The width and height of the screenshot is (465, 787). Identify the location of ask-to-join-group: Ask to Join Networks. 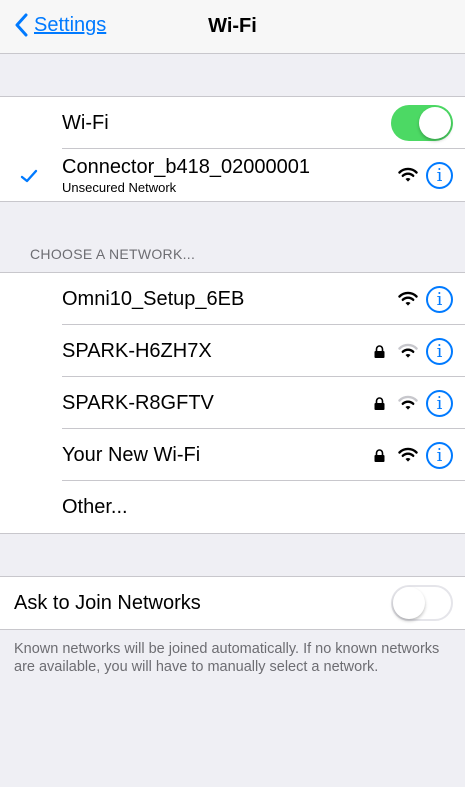
(232, 603).